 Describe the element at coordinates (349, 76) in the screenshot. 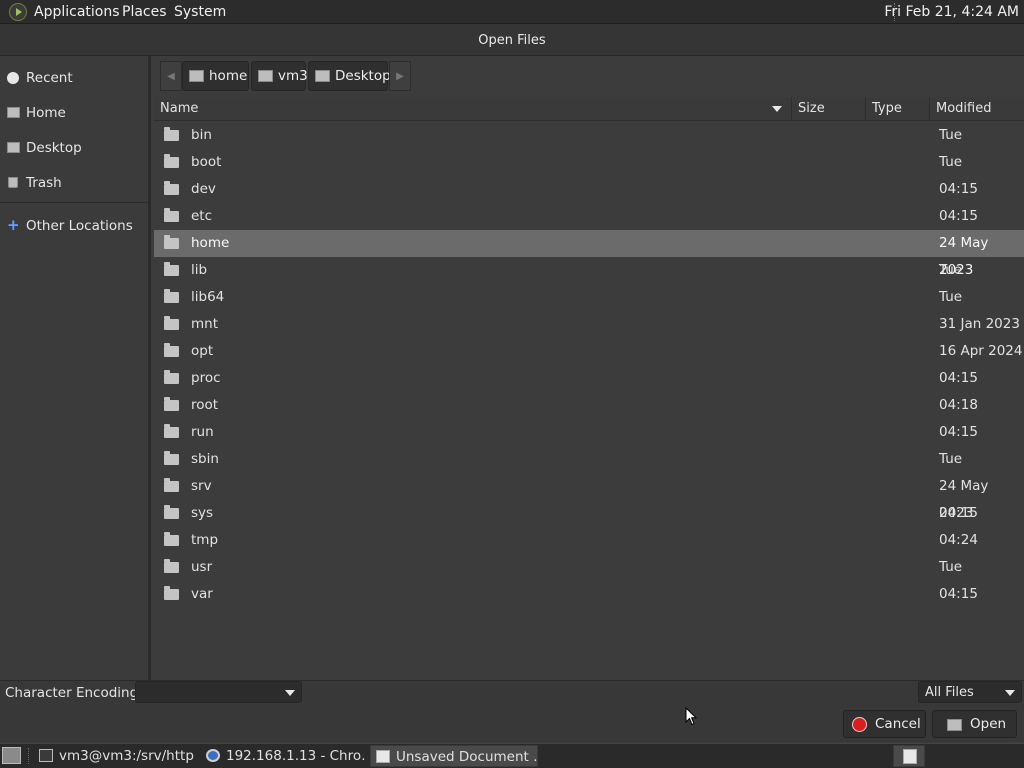

I see `crumb-desktop: Desktop` at that location.